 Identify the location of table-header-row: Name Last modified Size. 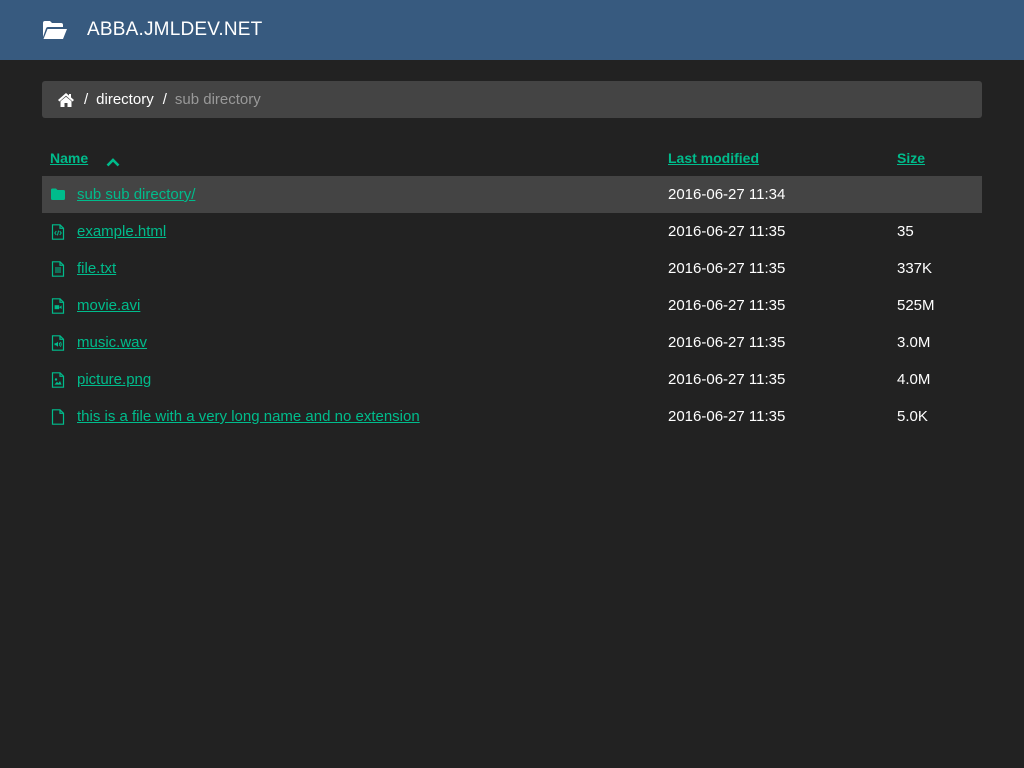
(512, 157).